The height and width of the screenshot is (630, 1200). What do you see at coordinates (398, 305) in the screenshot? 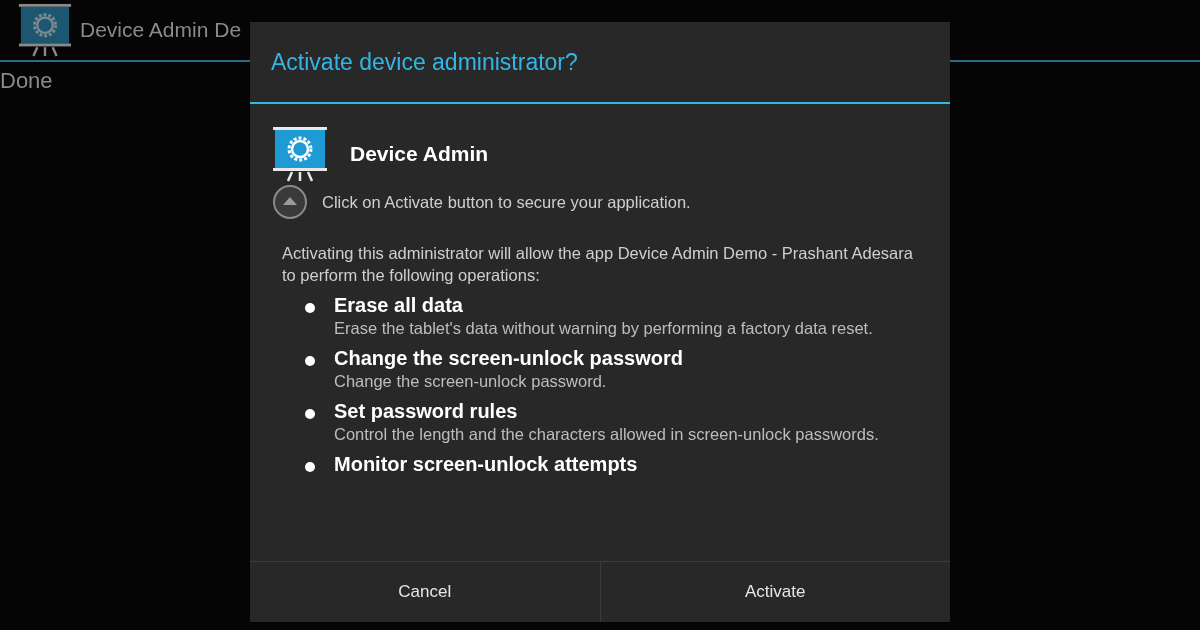
I see `policy-title: Erase all data` at bounding box center [398, 305].